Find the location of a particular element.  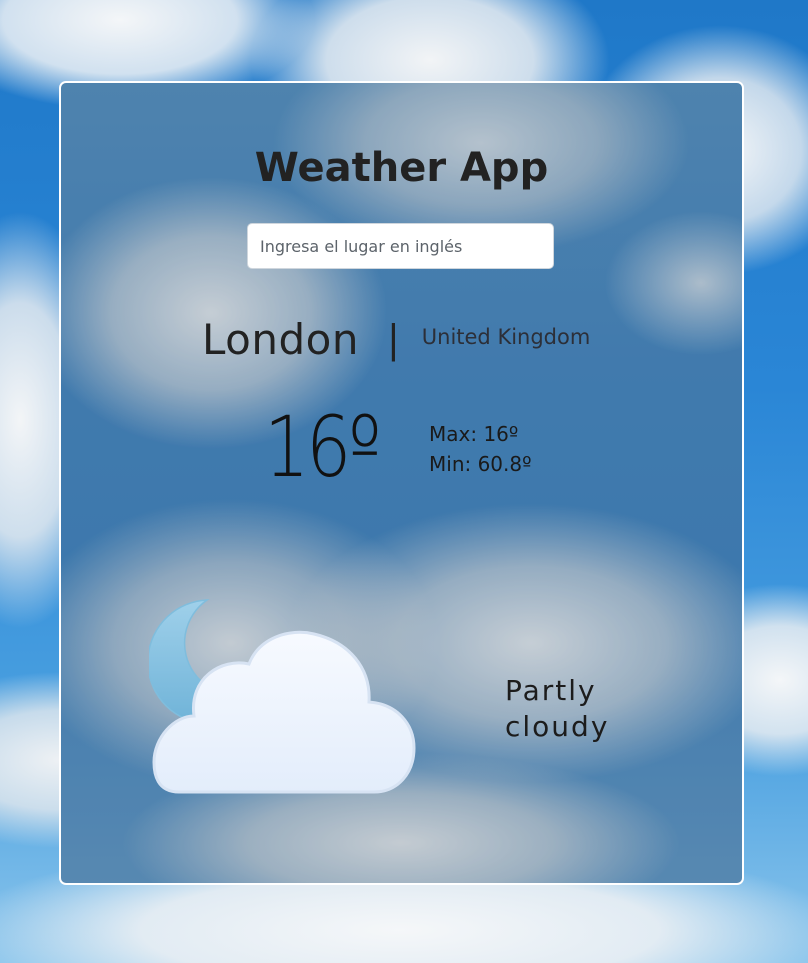

min-max-block: Max: 16º Min: 60.8º is located at coordinates (480, 449).